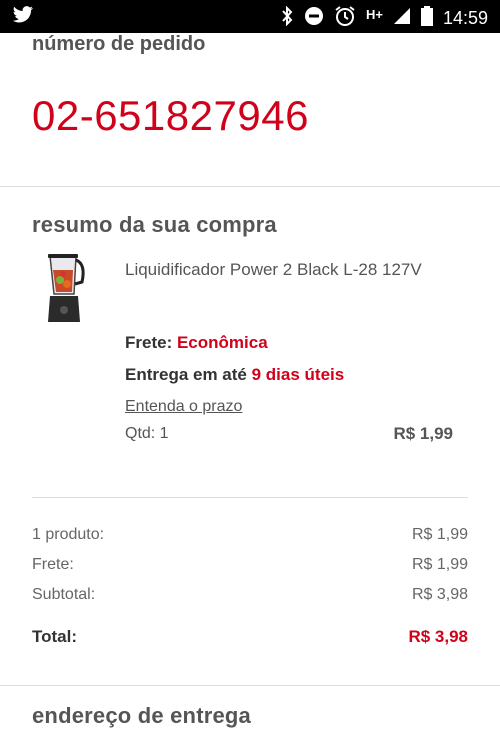  I want to click on shipping-info: Frete: Econômica, so click(196, 343).